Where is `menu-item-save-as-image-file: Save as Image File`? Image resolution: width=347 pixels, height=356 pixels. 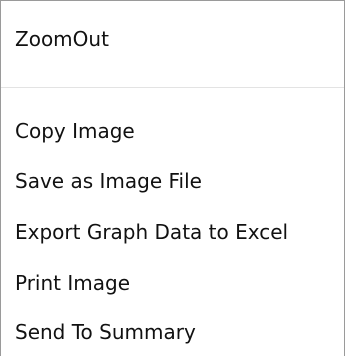 menu-item-save-as-image-file: Save as Image File is located at coordinates (108, 181).